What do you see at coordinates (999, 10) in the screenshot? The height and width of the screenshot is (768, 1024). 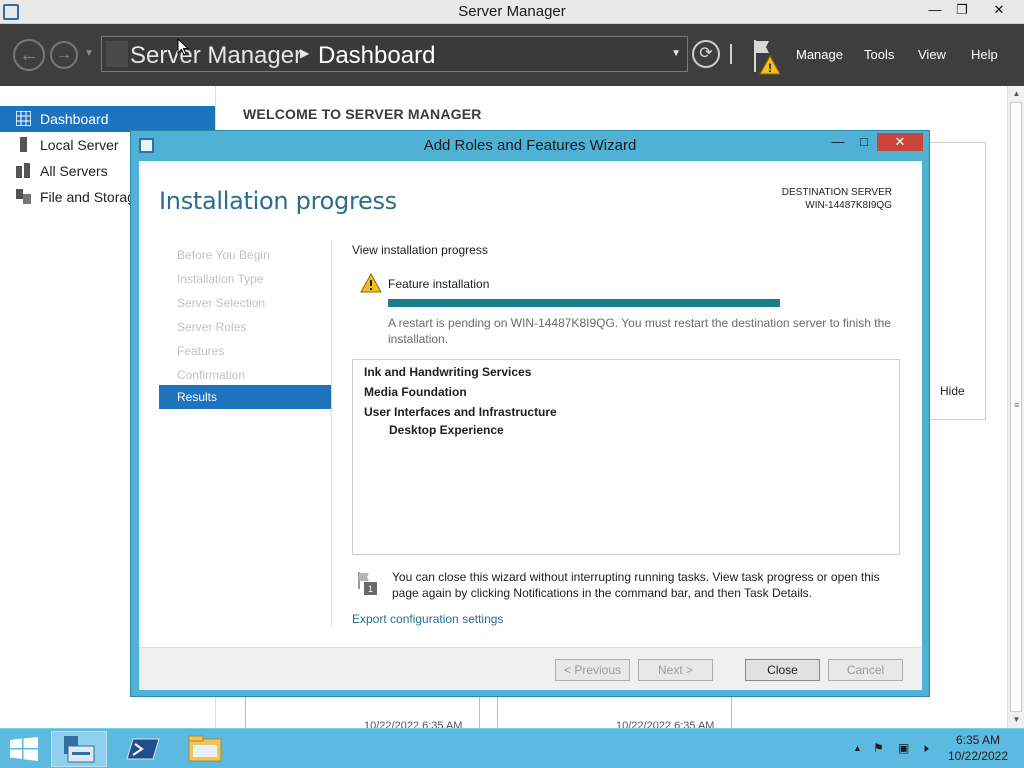 I see `close-button: ✕` at bounding box center [999, 10].